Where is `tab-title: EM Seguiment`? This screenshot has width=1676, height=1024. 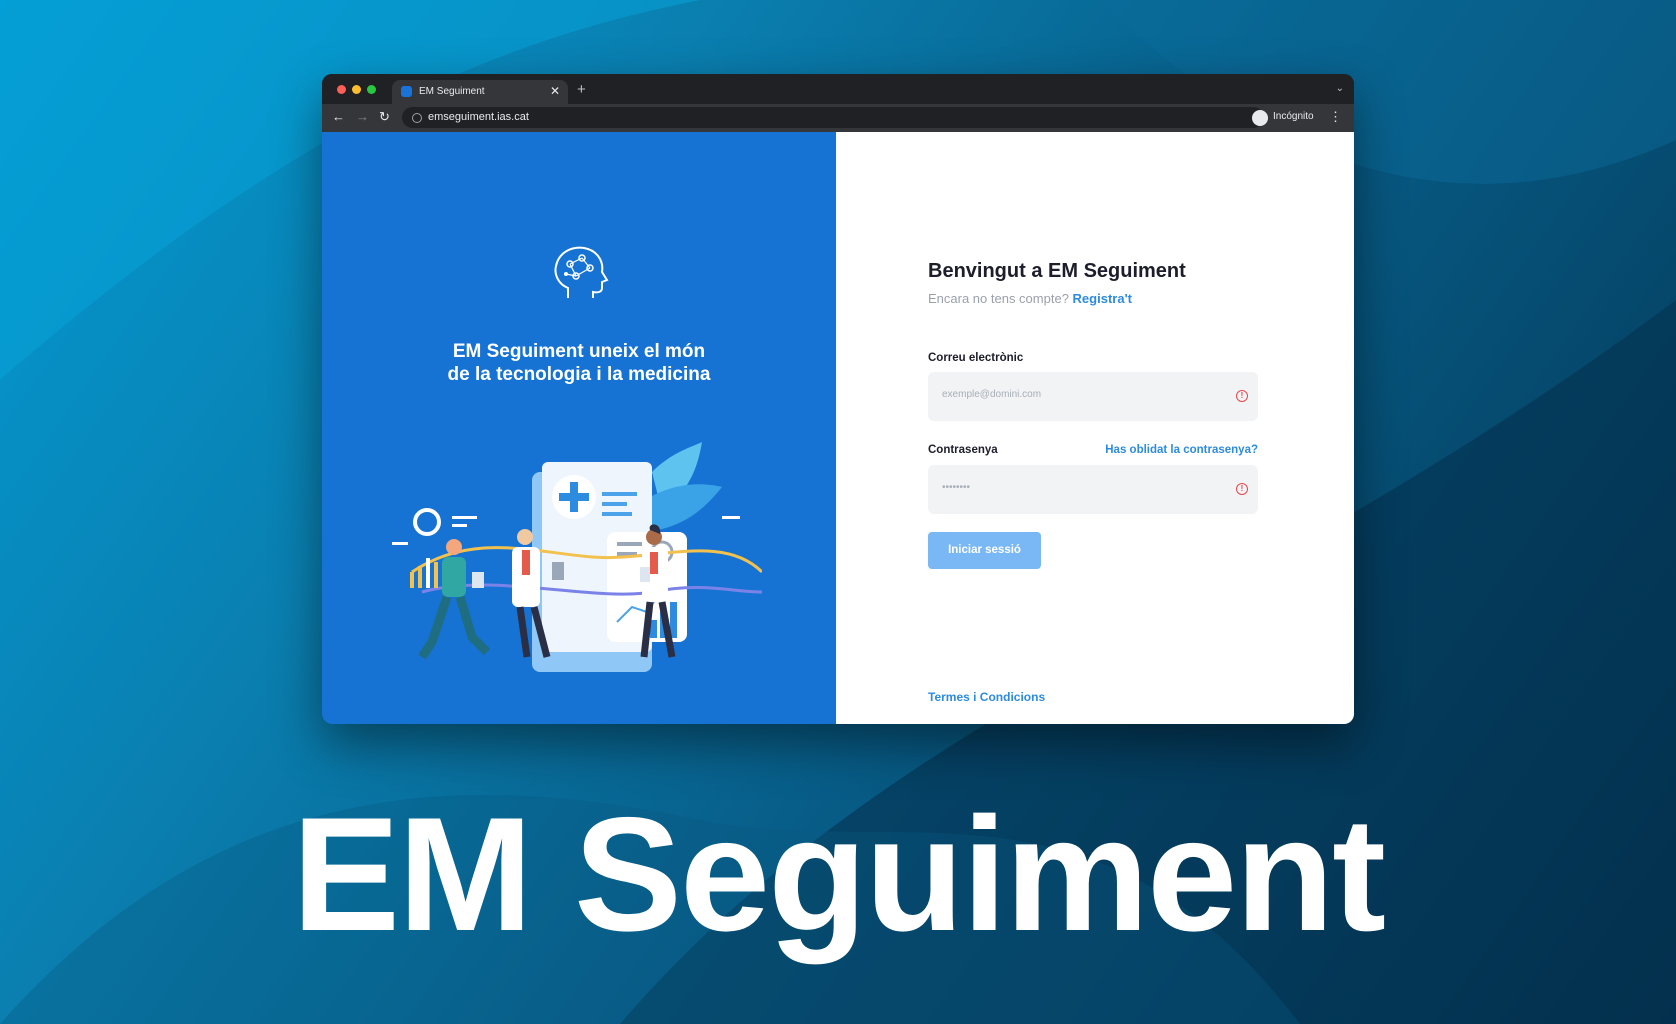 tab-title: EM Seguiment is located at coordinates (452, 91).